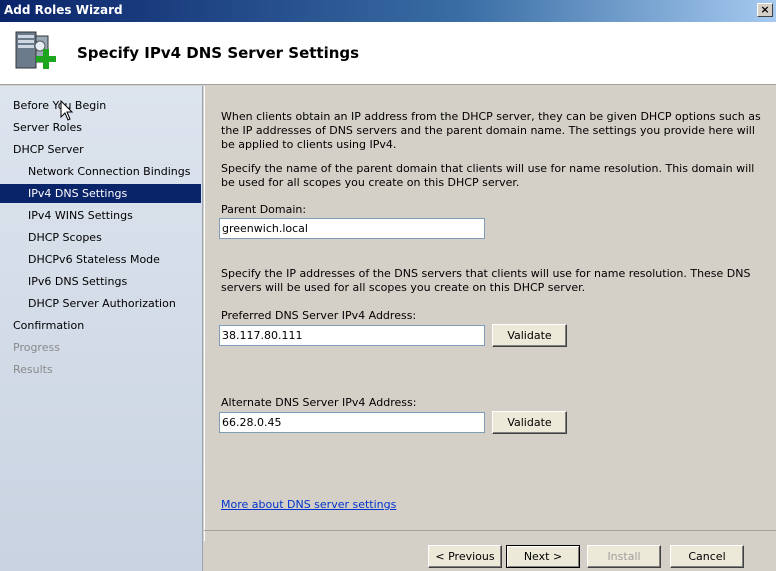  I want to click on page-title: Specify IPv4 DNS Server Settings, so click(218, 53).